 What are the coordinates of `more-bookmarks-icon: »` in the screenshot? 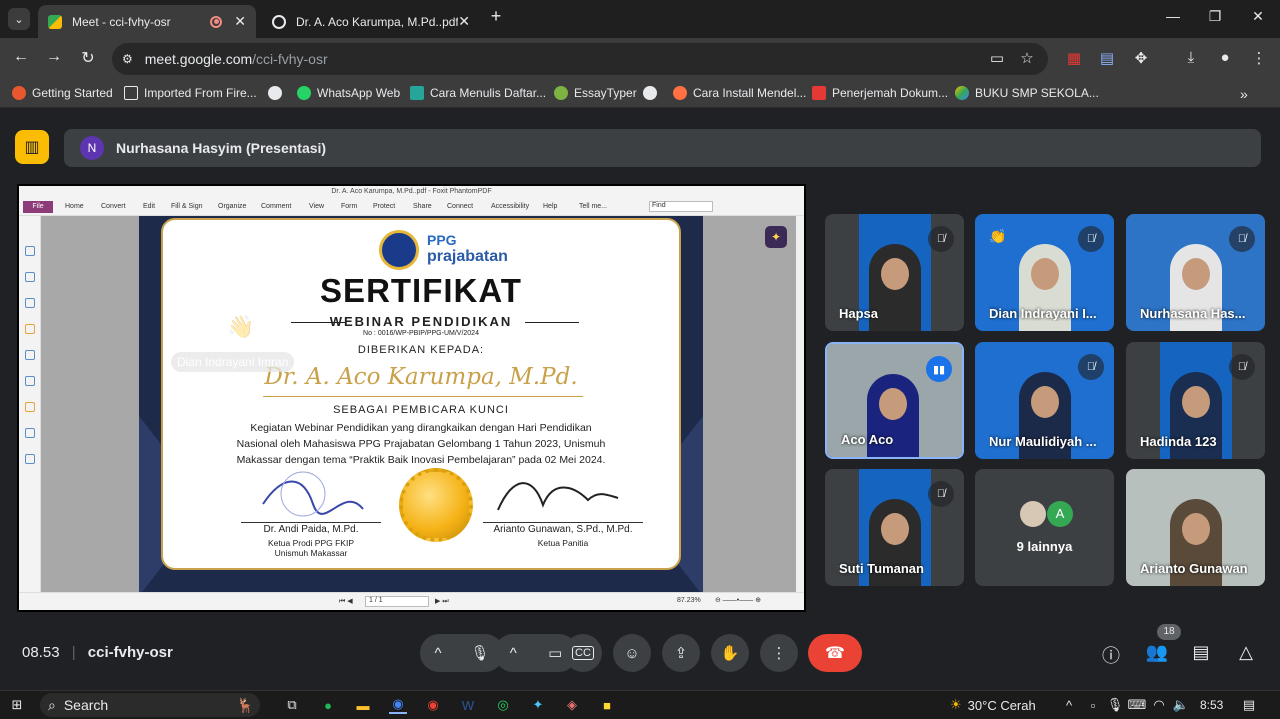 It's located at (1244, 94).